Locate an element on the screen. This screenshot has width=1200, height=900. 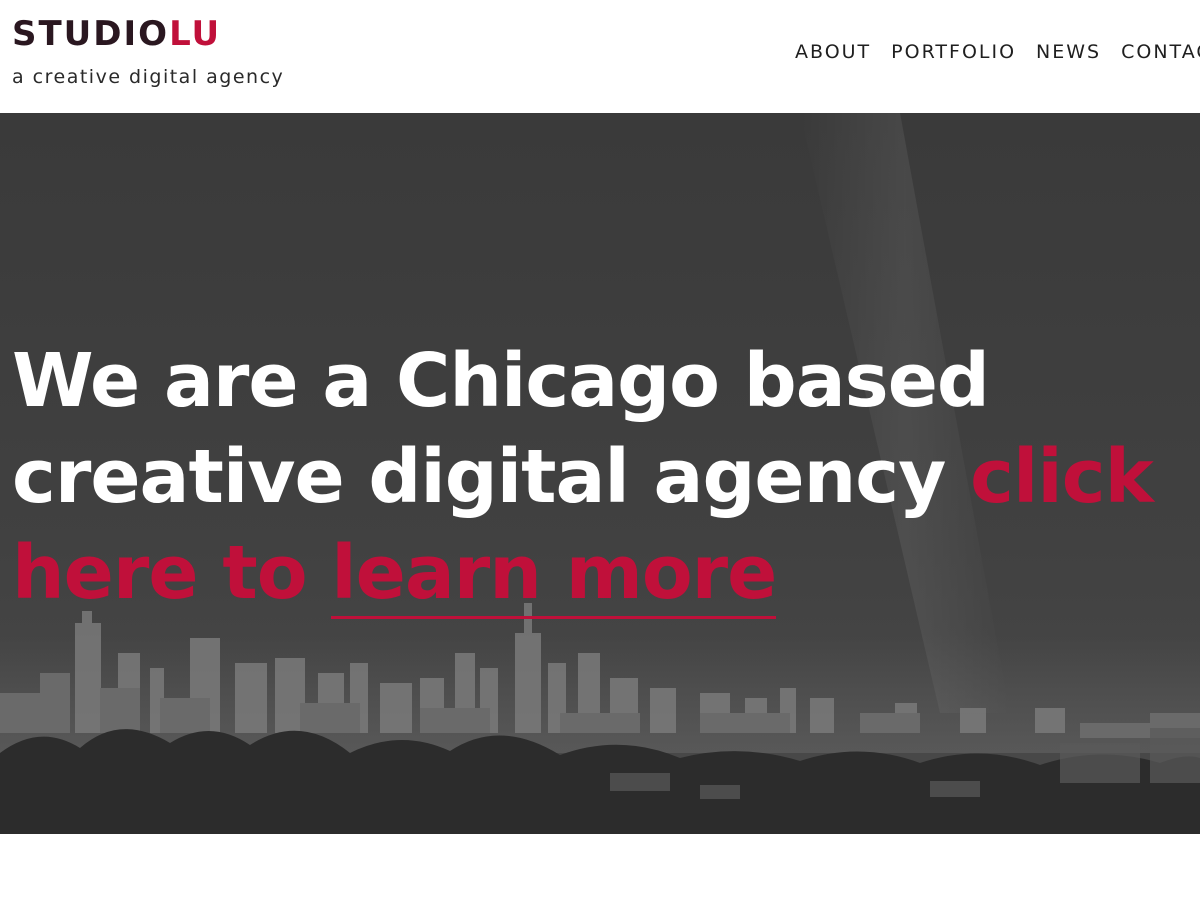
nav-news: NEWS is located at coordinates (1068, 52).